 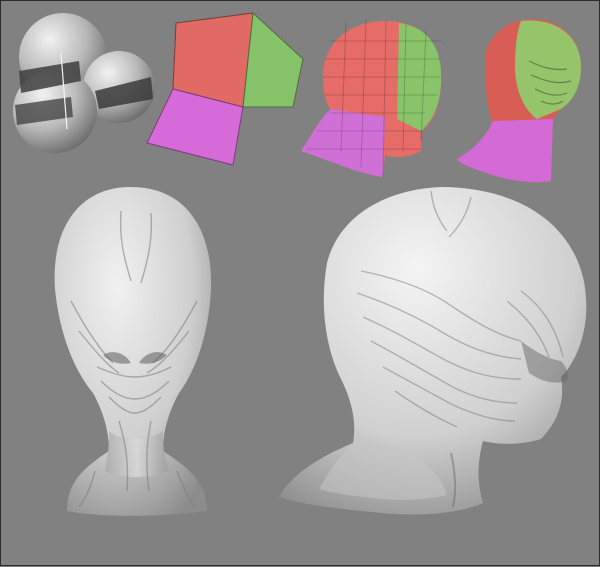 I want to click on lowpoly-magenta, so click(x=343, y=143).